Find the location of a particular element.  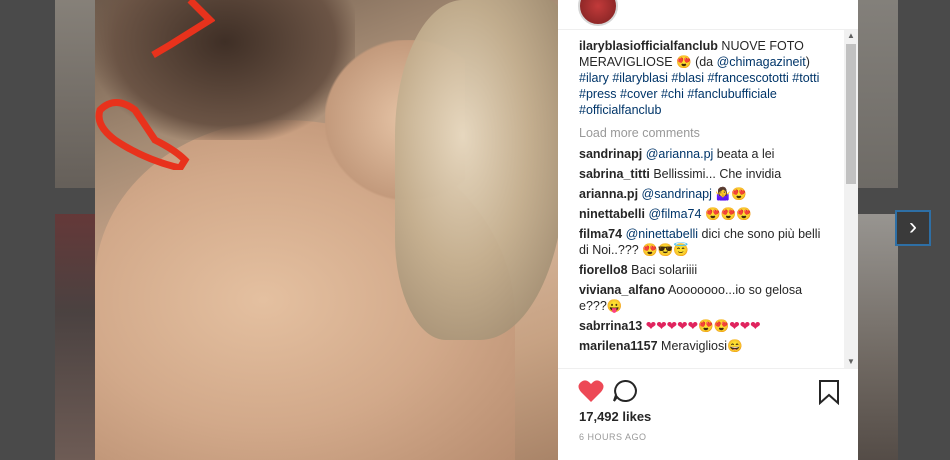

bookmark-icon is located at coordinates (829, 392).